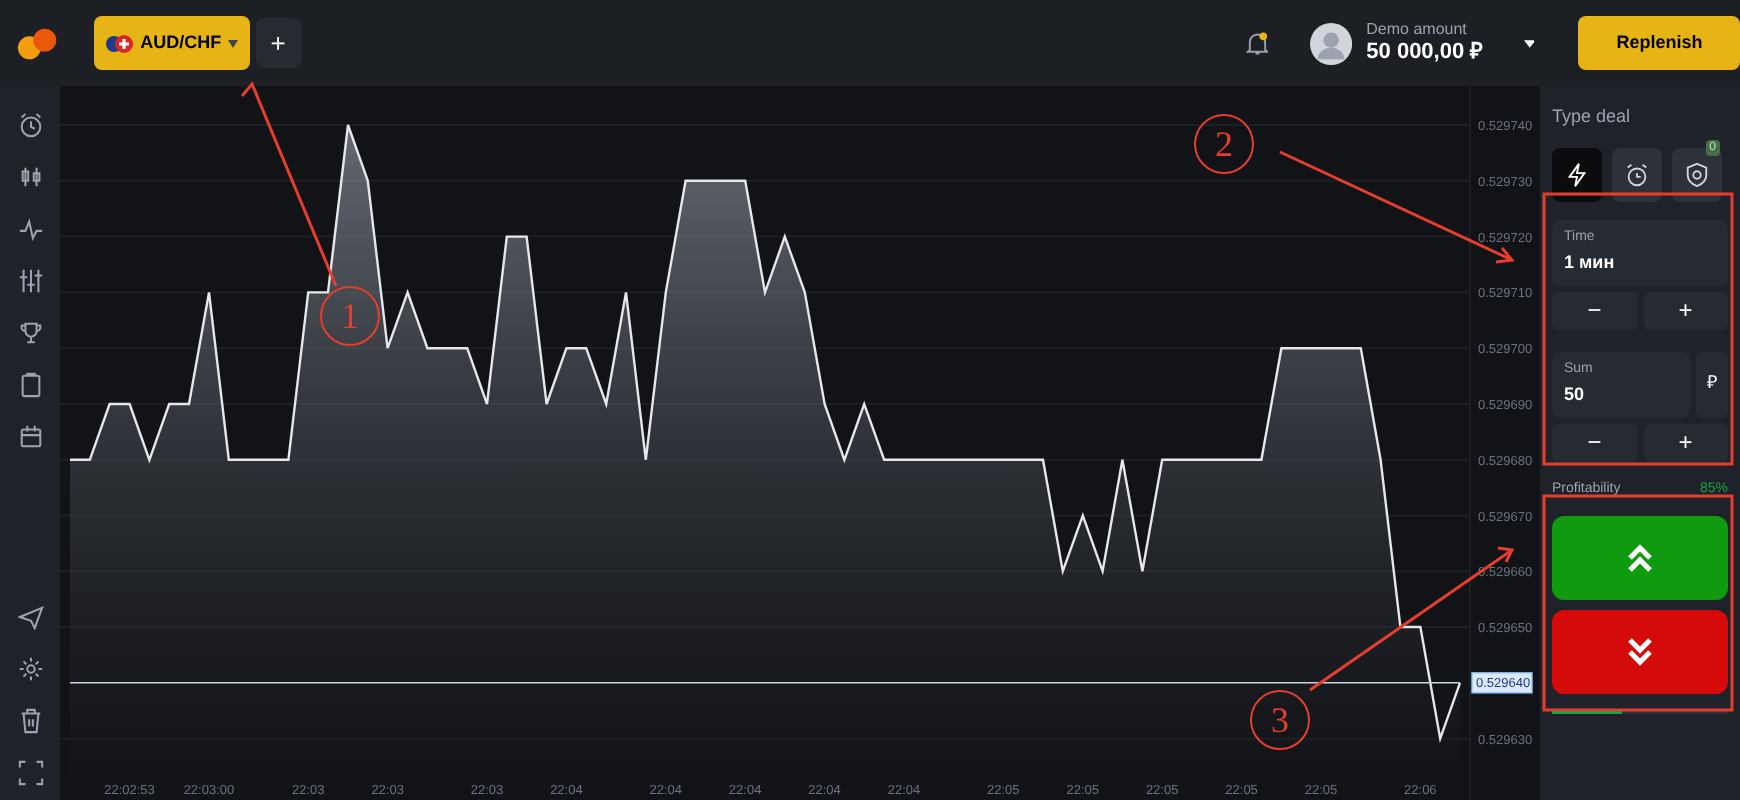 The image size is (1740, 800). Describe the element at coordinates (1640, 652) in the screenshot. I see `double-chevron-down-icon` at that location.